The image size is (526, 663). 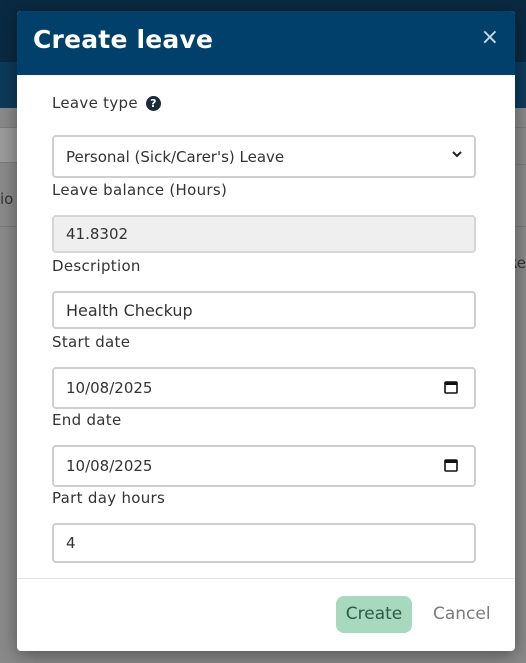 I want to click on leave-balance-label: Leave balance (Hours), so click(x=140, y=190).